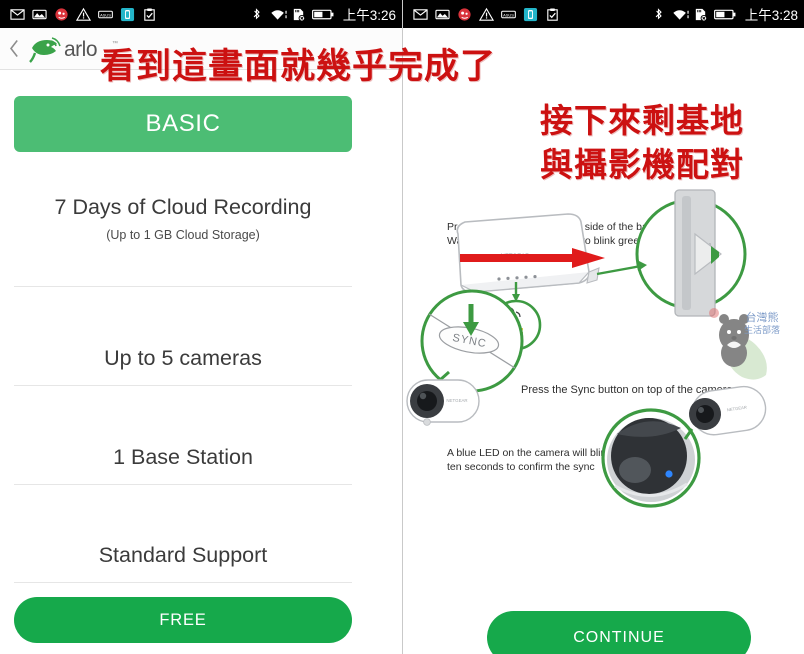 The height and width of the screenshot is (654, 804). I want to click on plan-feature-2: 1 Base Station, so click(183, 457).